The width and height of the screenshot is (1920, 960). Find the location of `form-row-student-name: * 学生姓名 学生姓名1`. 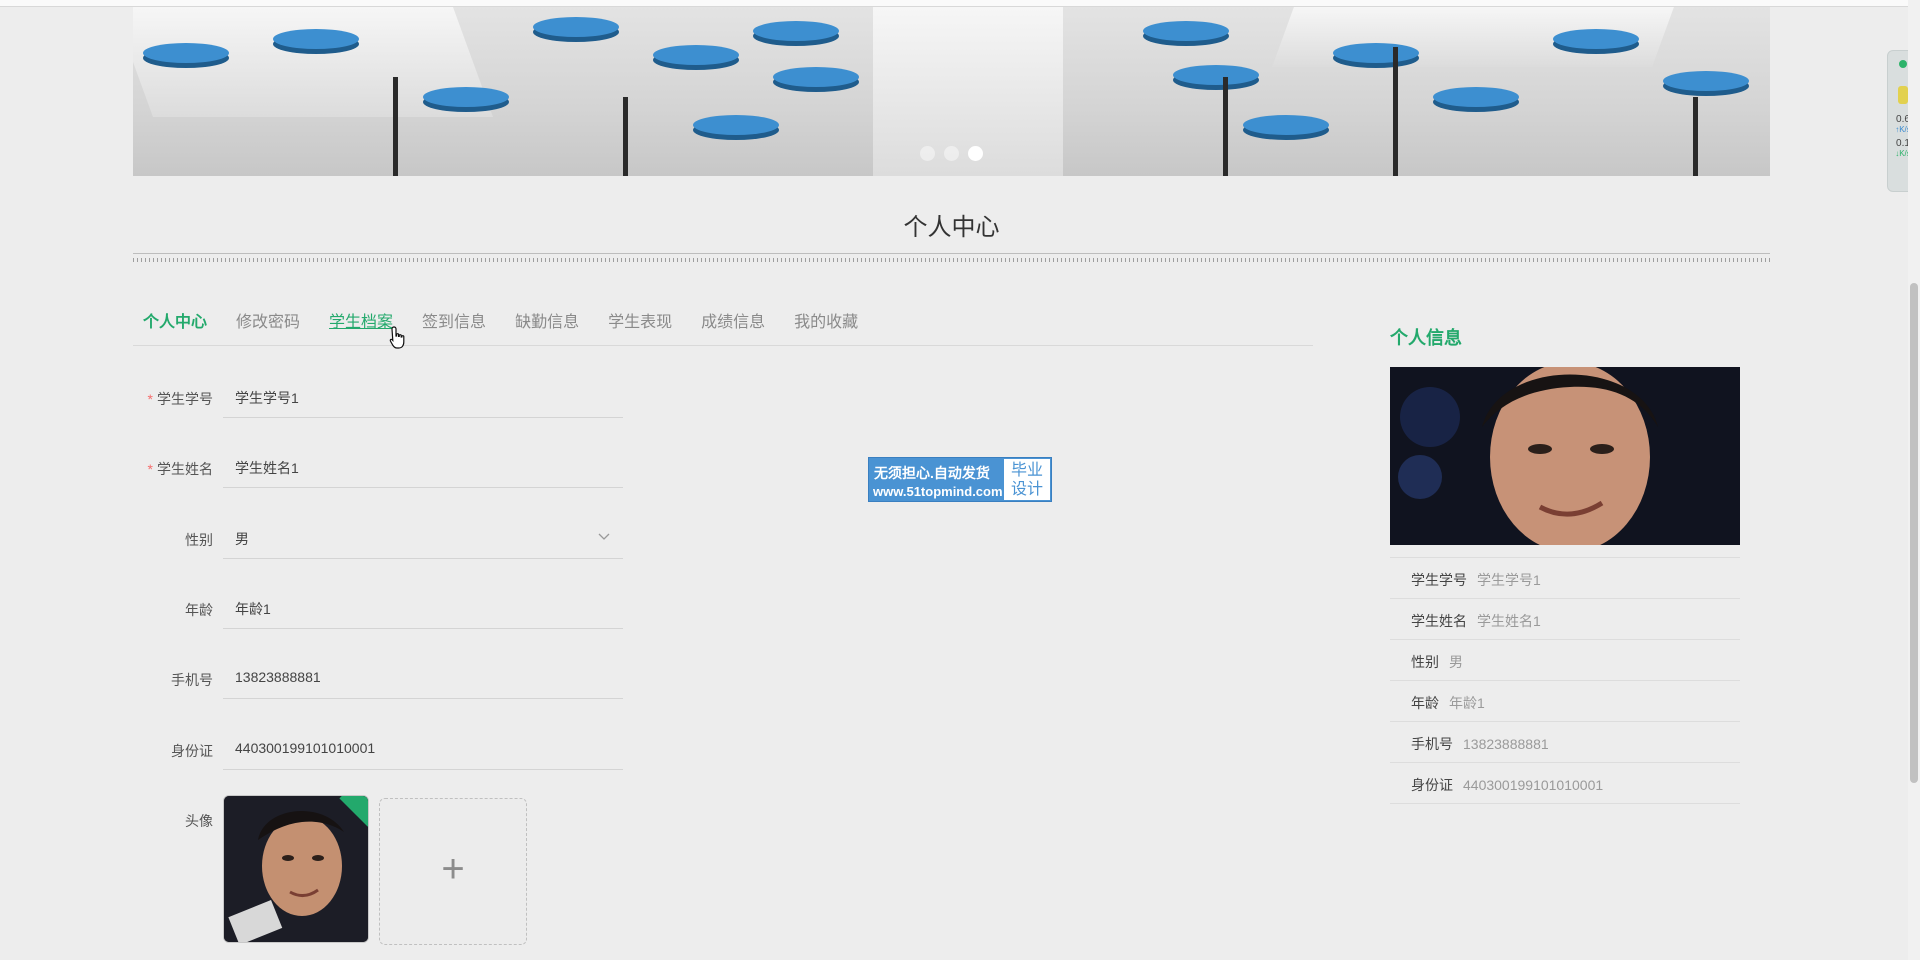

form-row-student-name: * 学生姓名 学生姓名1 is located at coordinates (378, 468).